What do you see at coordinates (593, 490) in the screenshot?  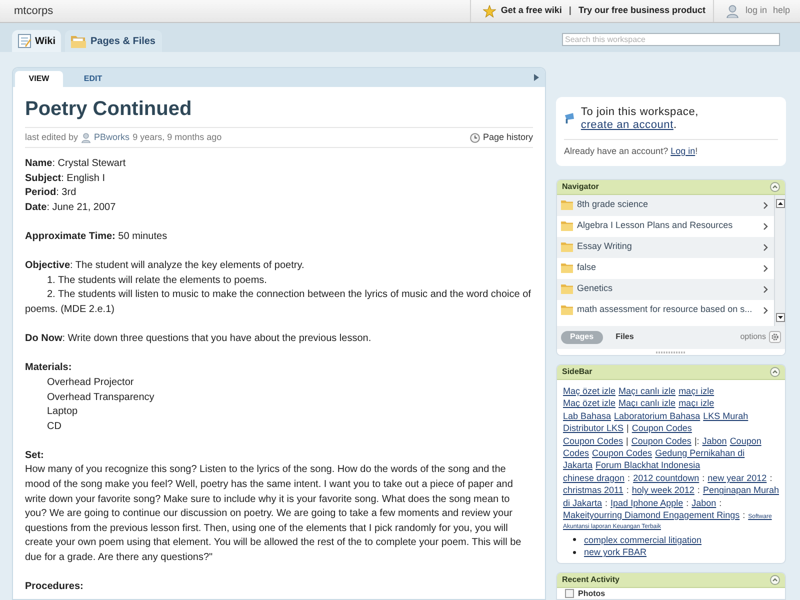 I see `sidebar-link: christmas 2011` at bounding box center [593, 490].